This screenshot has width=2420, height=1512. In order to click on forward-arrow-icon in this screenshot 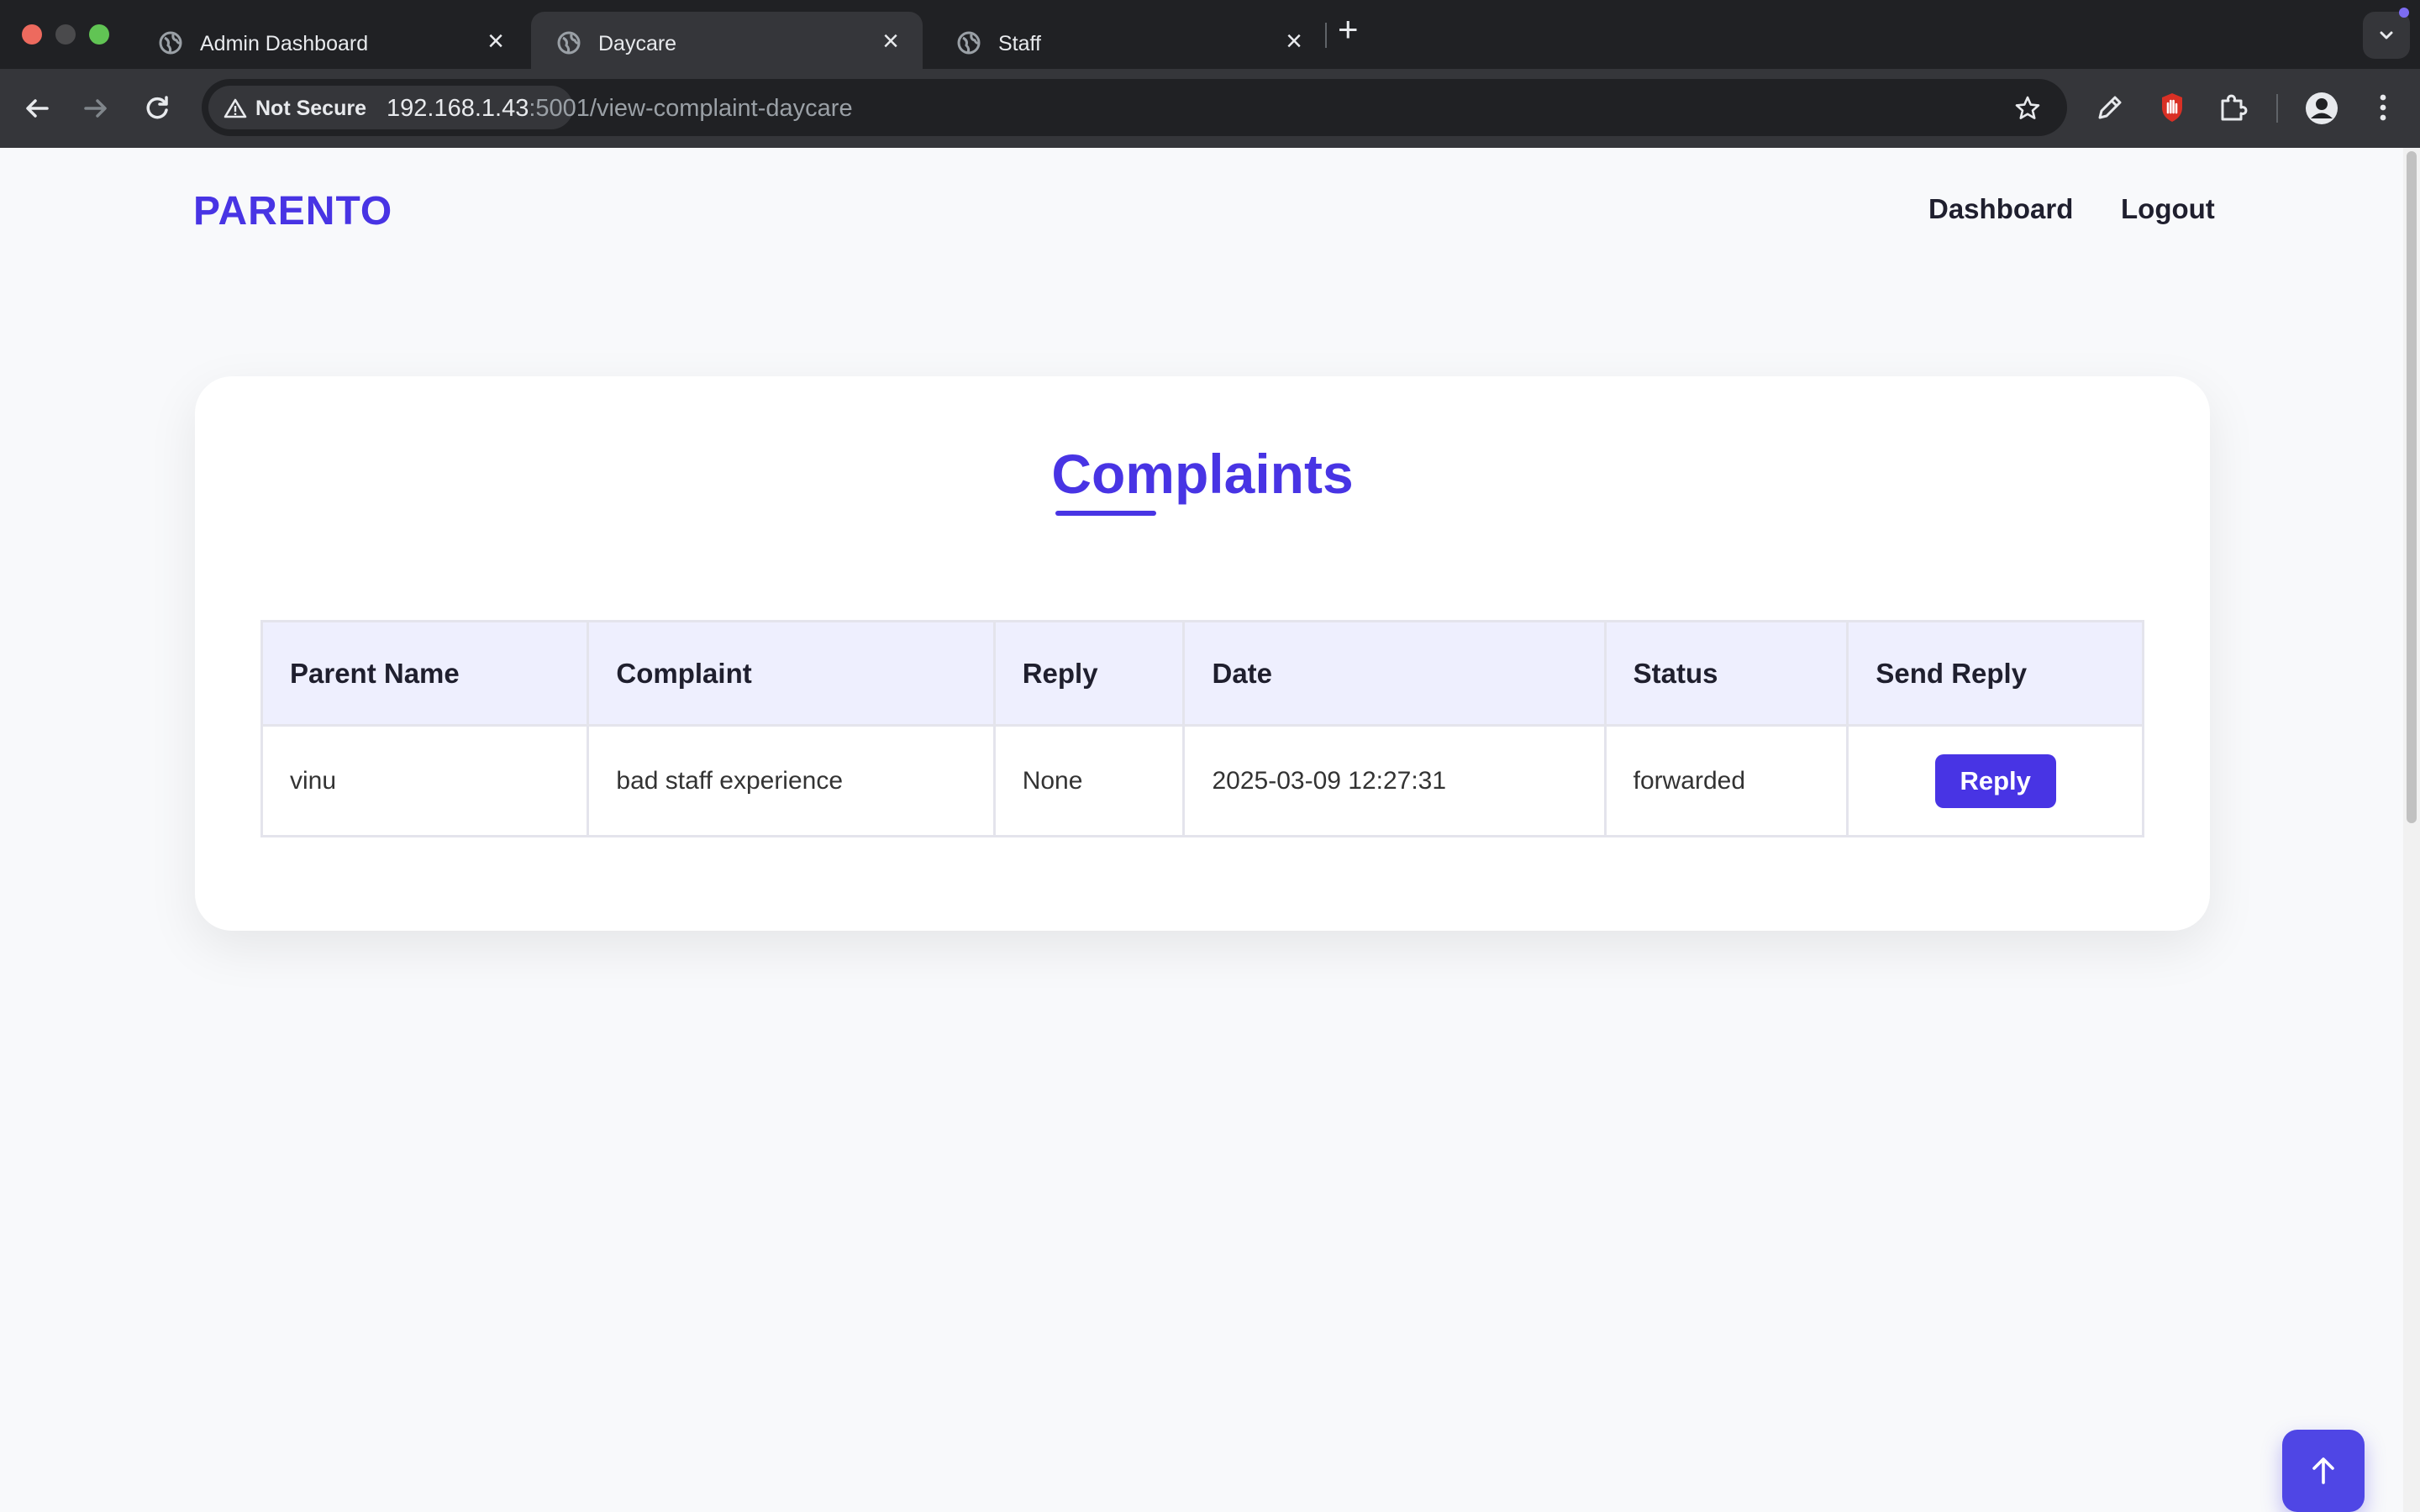, I will do `click(96, 108)`.